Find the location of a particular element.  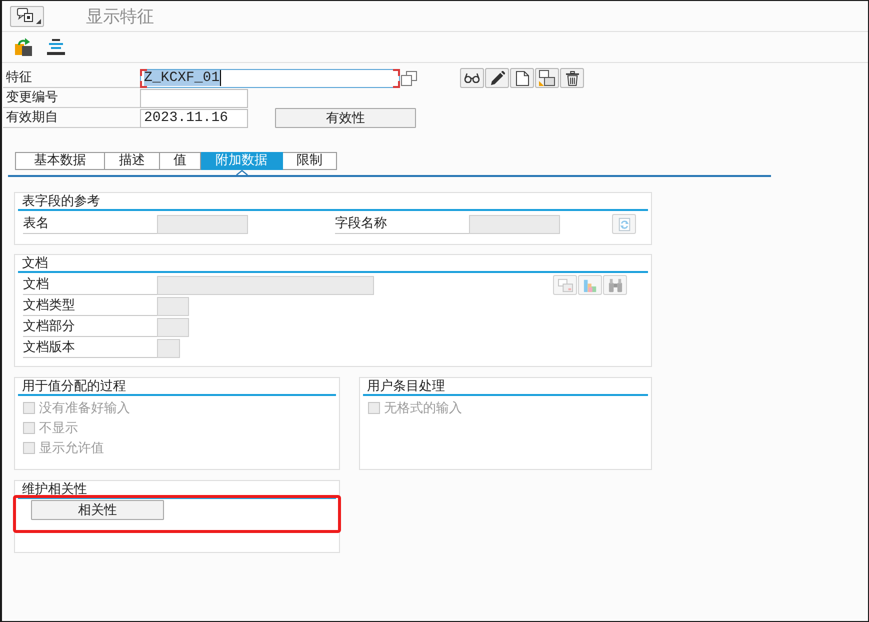

binoculars-icon is located at coordinates (615, 285).